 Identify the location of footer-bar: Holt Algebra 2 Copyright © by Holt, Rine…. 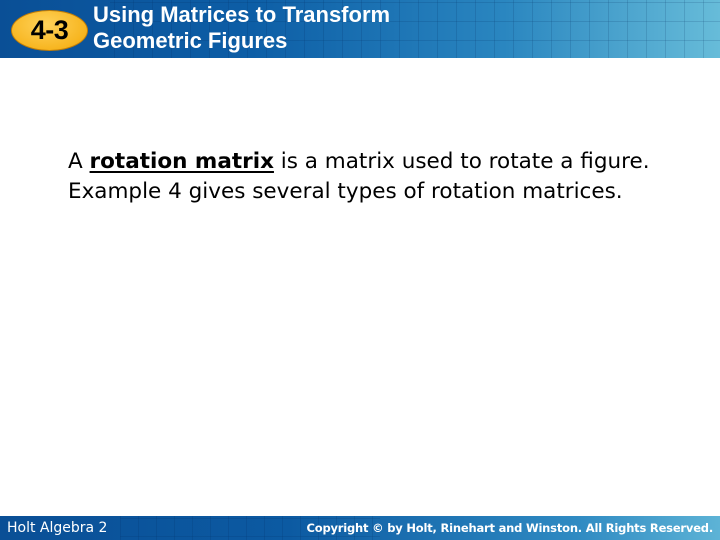
(360, 528).